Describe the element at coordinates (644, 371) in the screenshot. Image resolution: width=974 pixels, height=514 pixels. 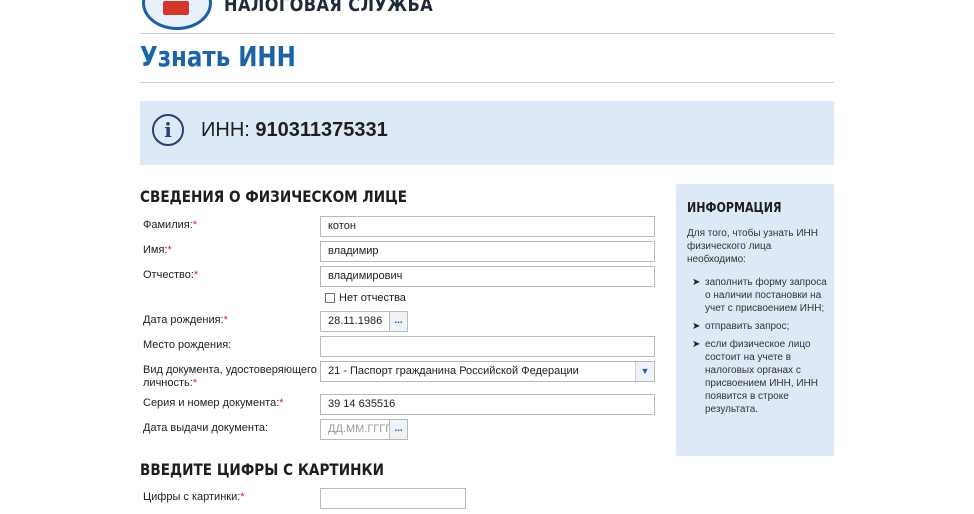
I see `chevron-down-icon: ▼` at that location.